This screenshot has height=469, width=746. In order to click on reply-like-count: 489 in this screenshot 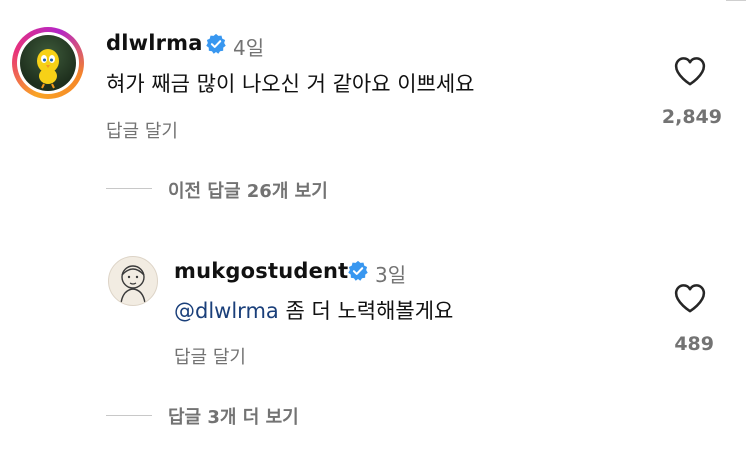, I will do `click(694, 344)`.